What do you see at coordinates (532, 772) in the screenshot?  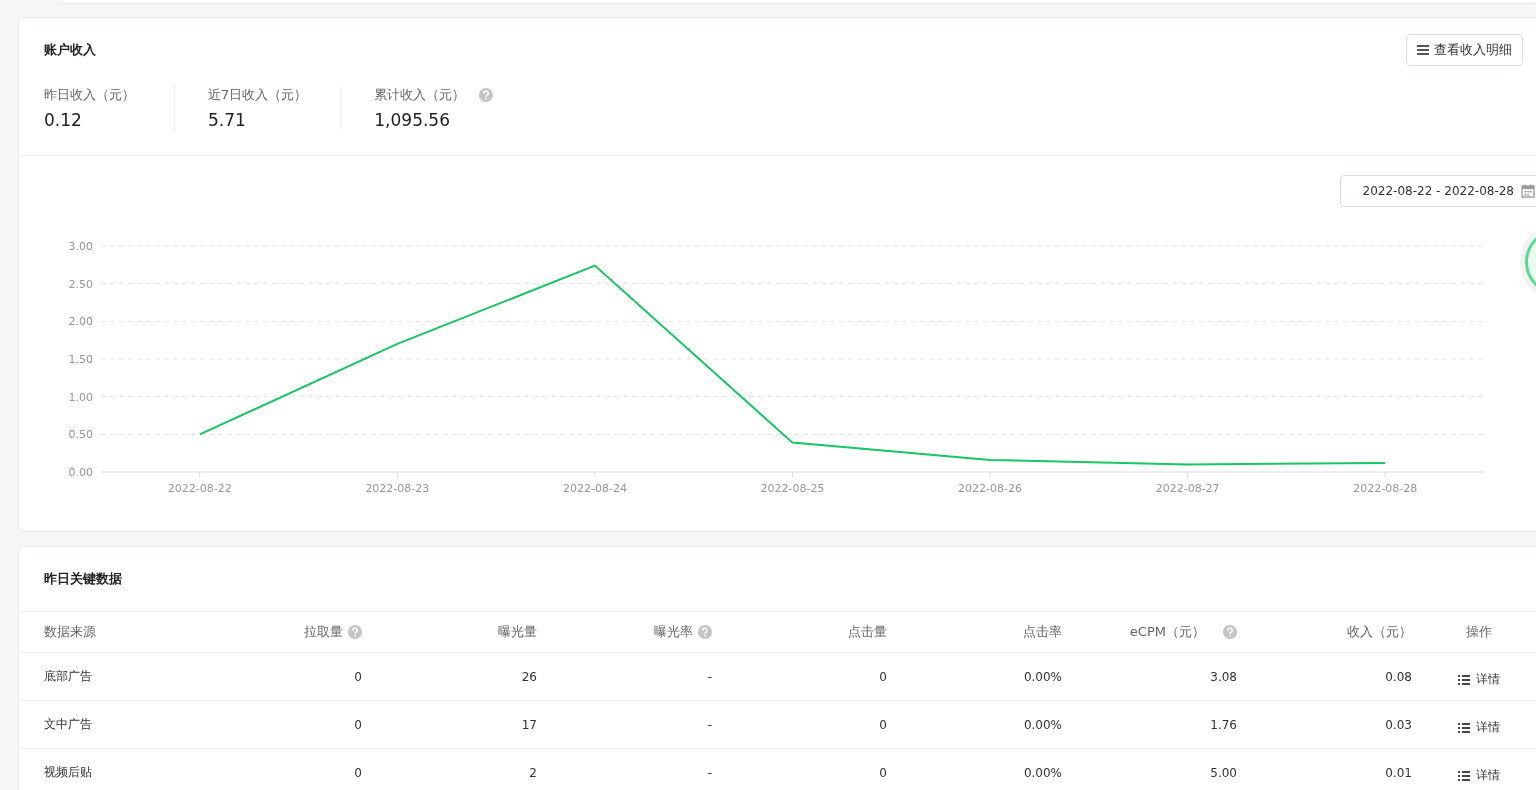 I see `table-cell-text: 2` at bounding box center [532, 772].